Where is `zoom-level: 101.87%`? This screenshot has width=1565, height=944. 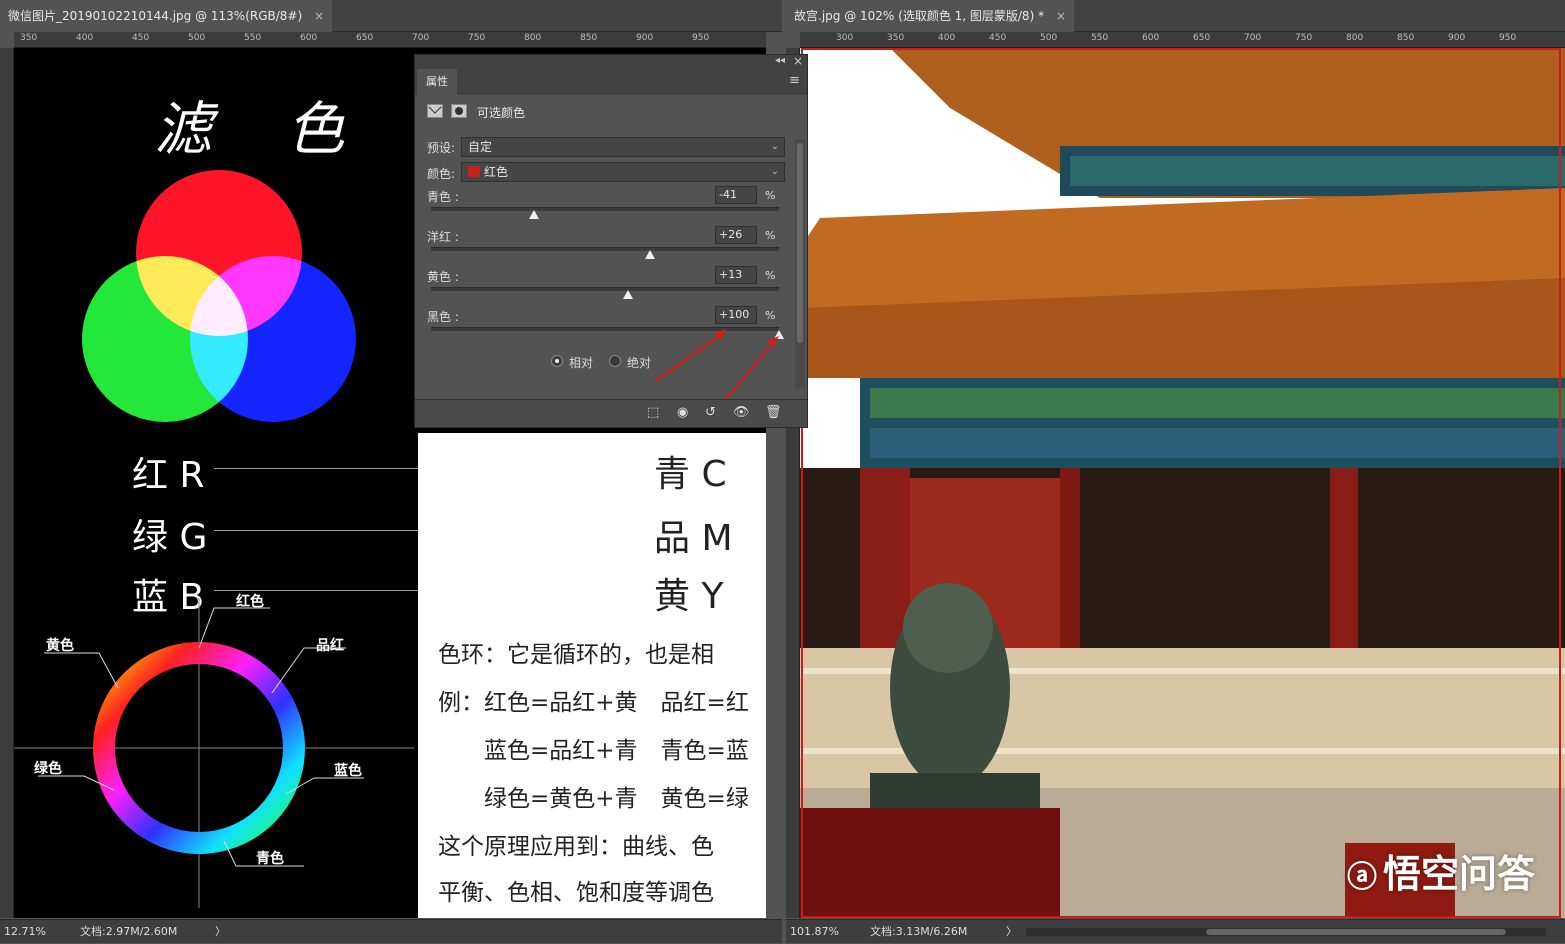 zoom-level: 101.87% is located at coordinates (814, 932).